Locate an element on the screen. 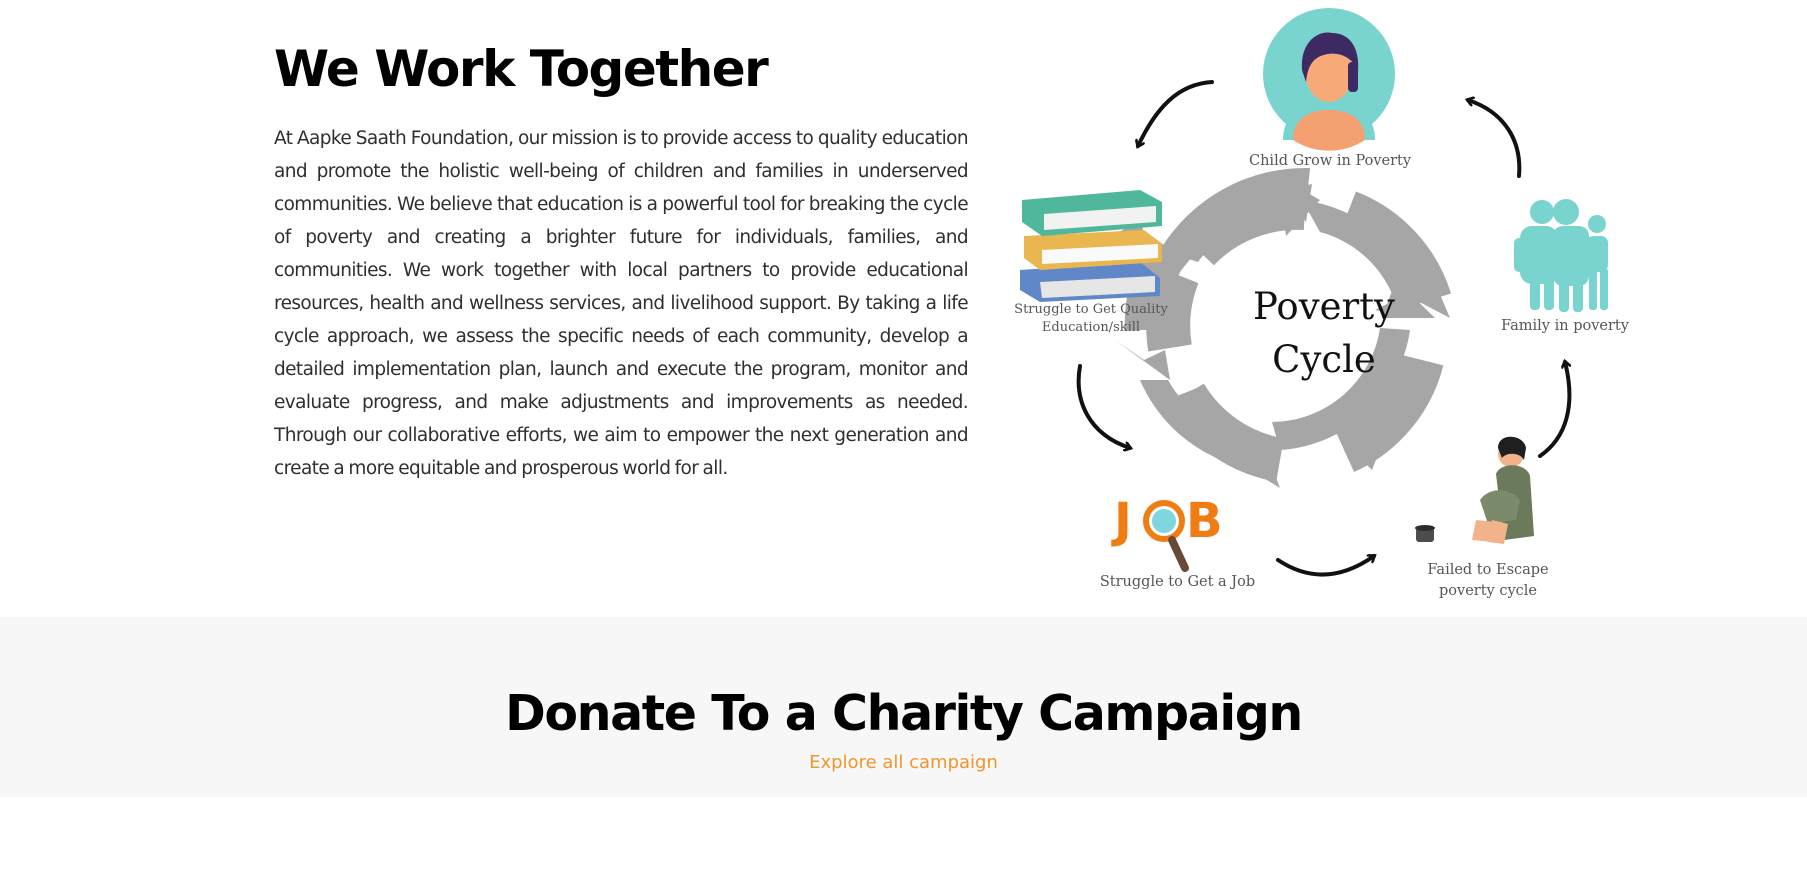  donate-title: Donate To a Charity Campaign is located at coordinates (904, 713).